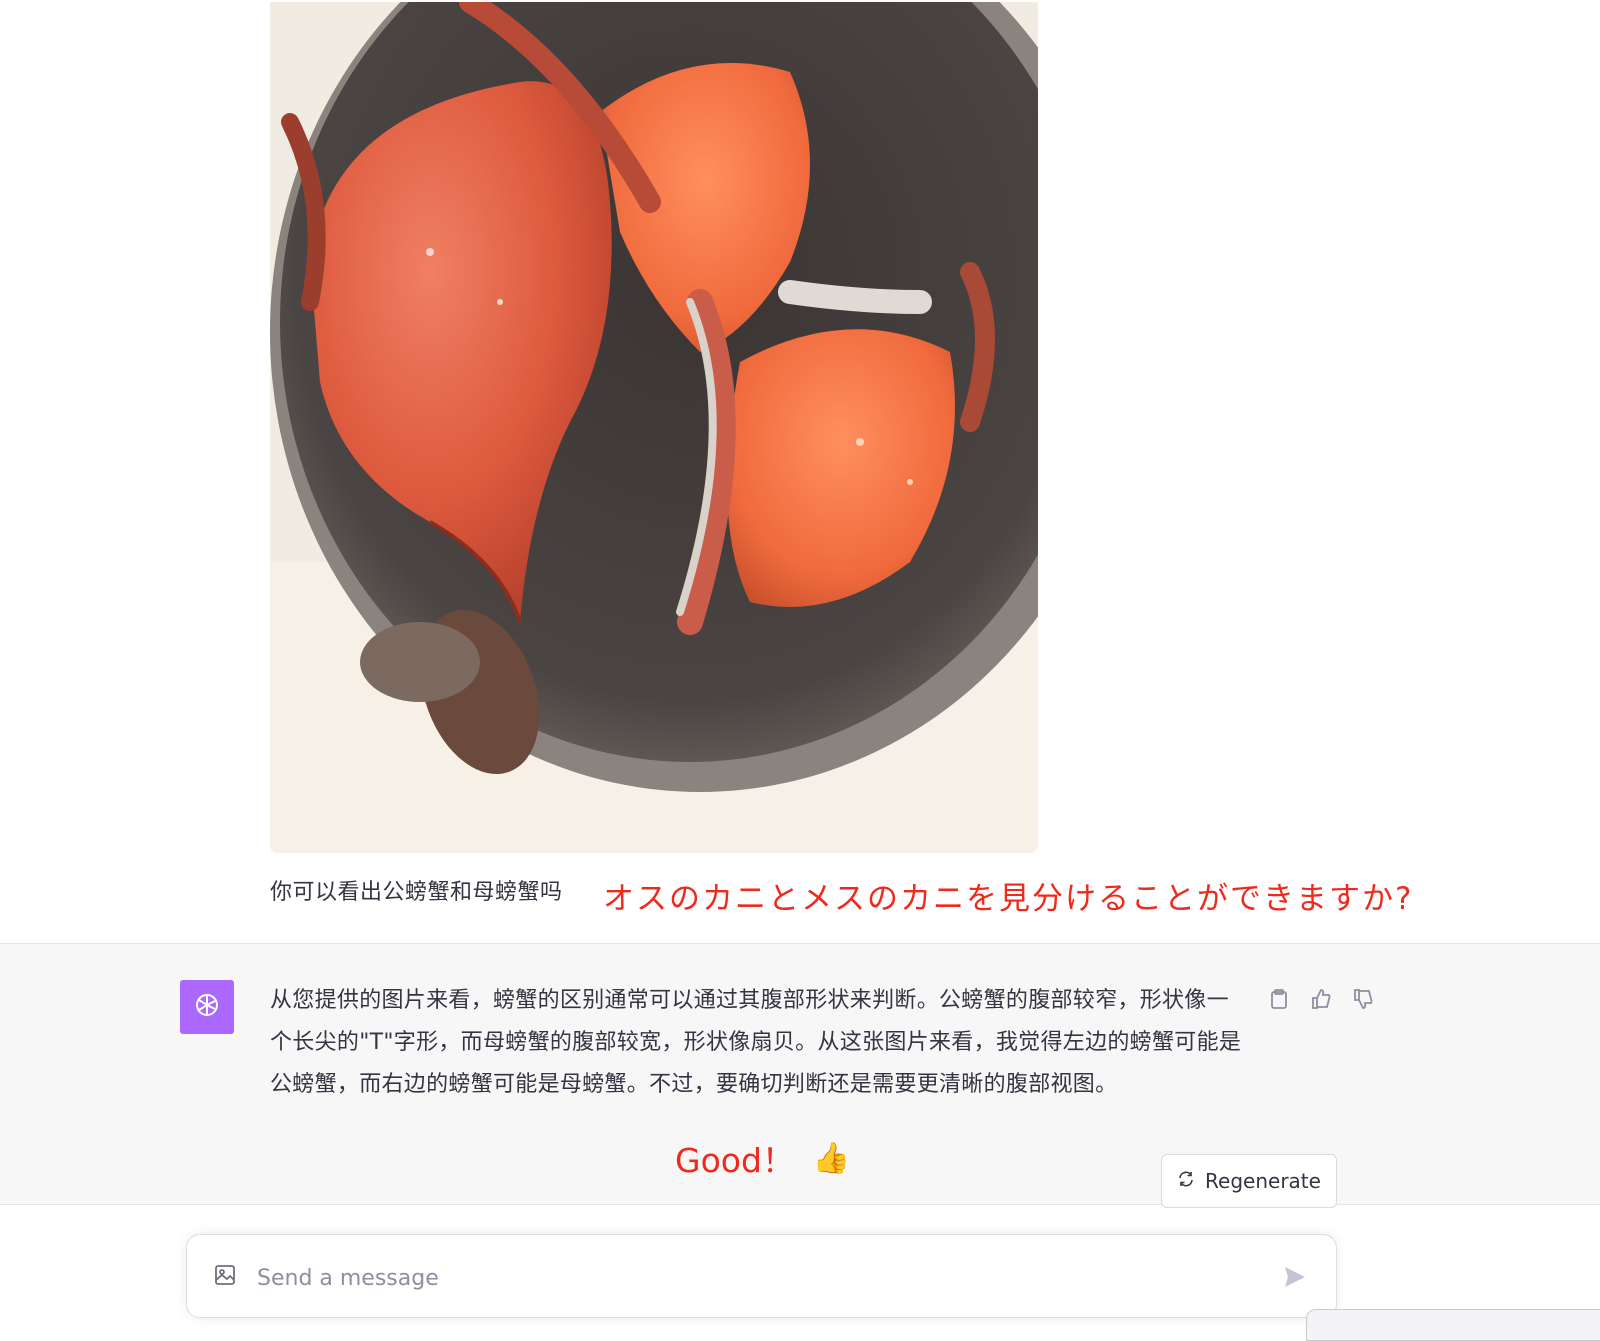 The image size is (1600, 1341). I want to click on user-message-text: 你可以看出公螃蟹和母螃蟹吗, so click(416, 892).